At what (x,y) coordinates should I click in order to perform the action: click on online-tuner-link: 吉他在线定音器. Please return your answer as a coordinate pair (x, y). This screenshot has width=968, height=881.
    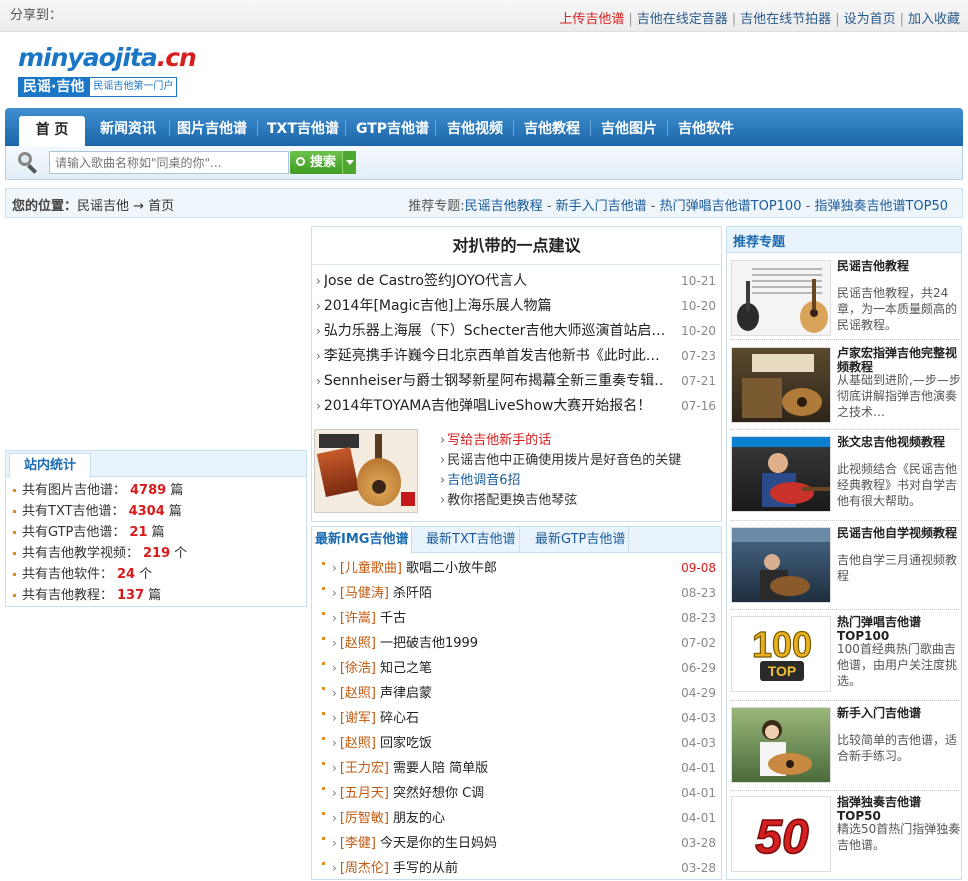
    Looking at the image, I should click on (682, 19).